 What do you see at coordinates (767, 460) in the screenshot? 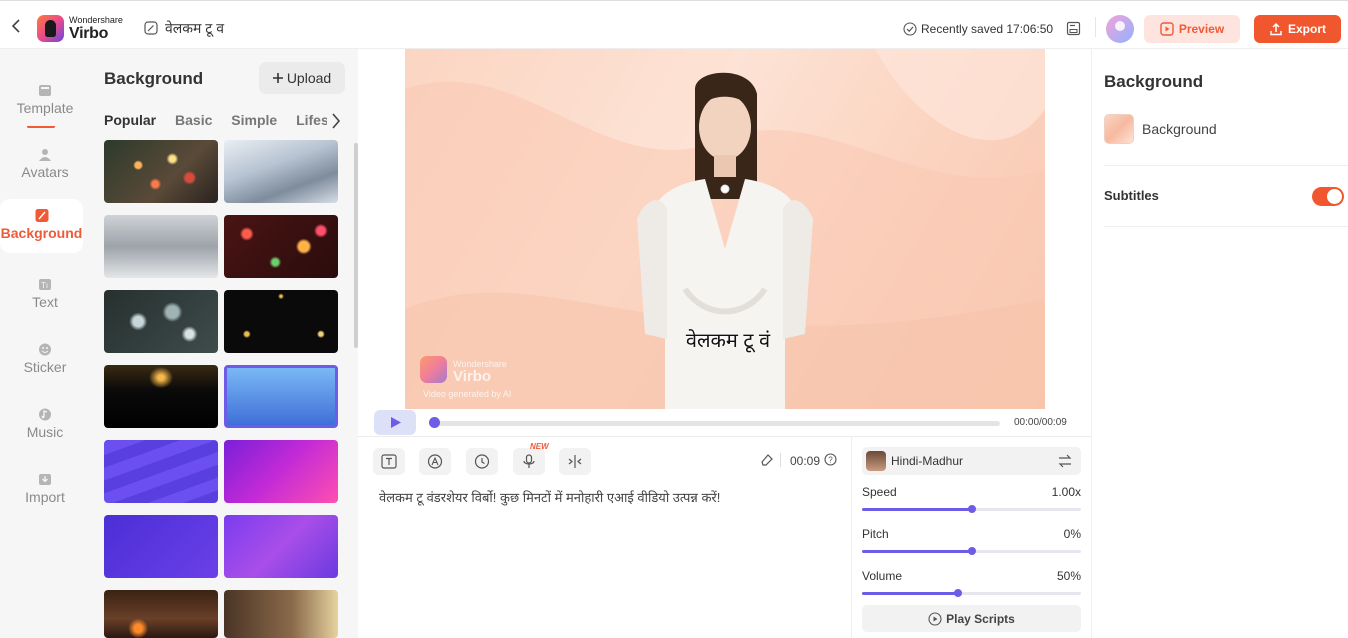
I see `clear-eraser-icon` at bounding box center [767, 460].